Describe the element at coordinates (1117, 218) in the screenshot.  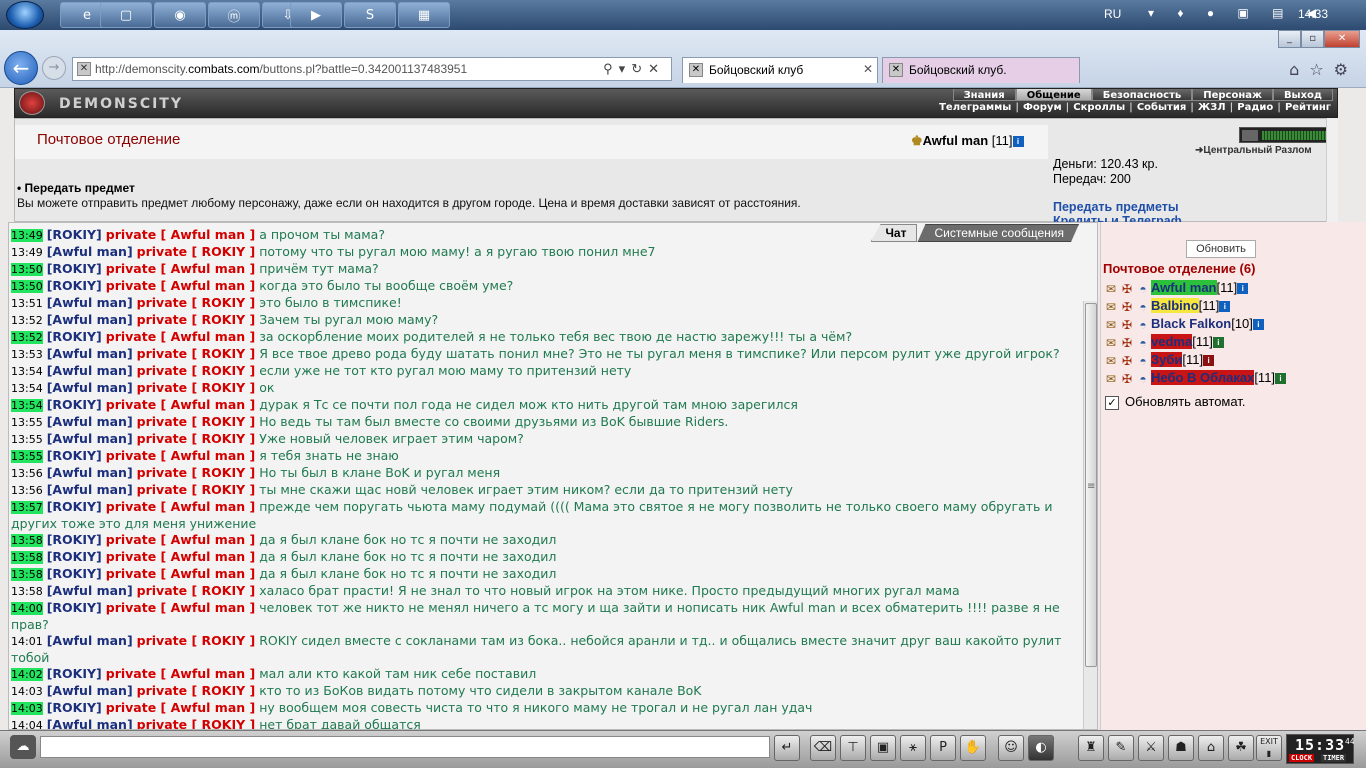
I see `credits-telegraph-link: Кредиты и Телеграф` at that location.